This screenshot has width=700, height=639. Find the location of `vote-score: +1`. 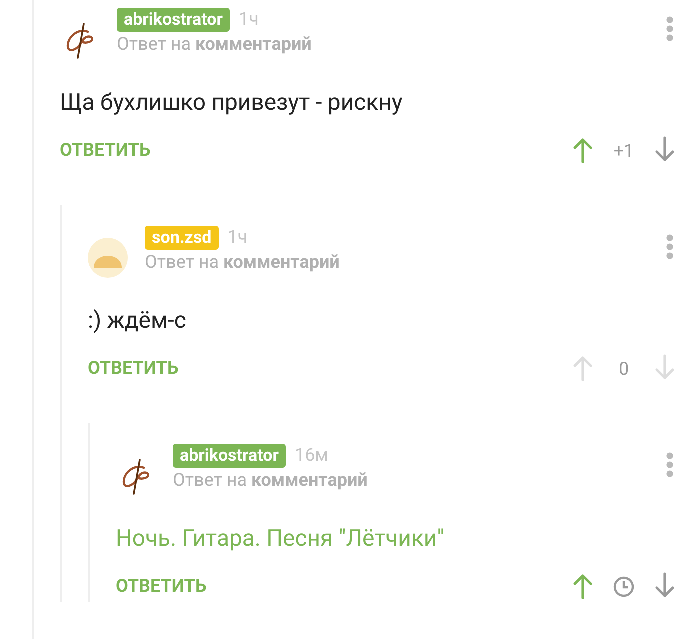

vote-score: +1 is located at coordinates (624, 152).